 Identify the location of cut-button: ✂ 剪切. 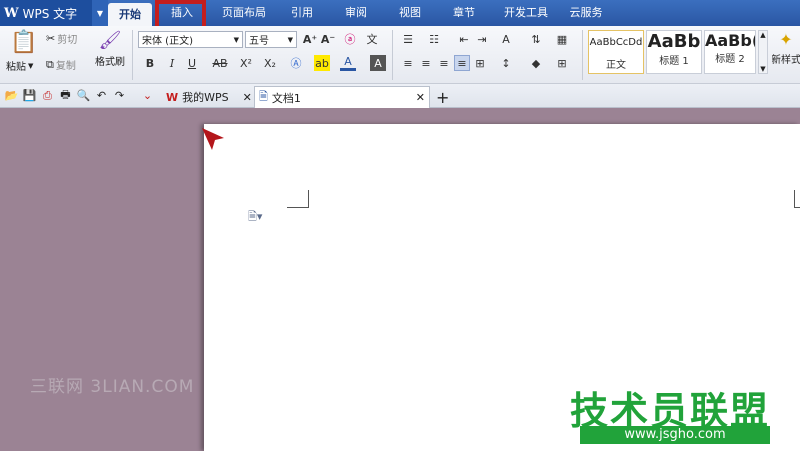
(61, 38).